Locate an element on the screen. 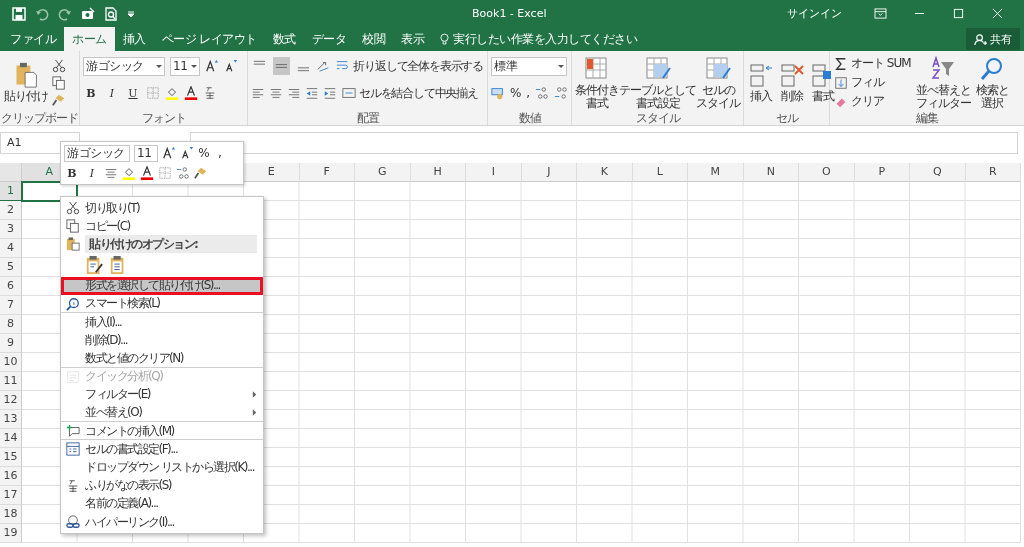  wrap-text-button: 折り返して全体を表示する is located at coordinates (409, 66).